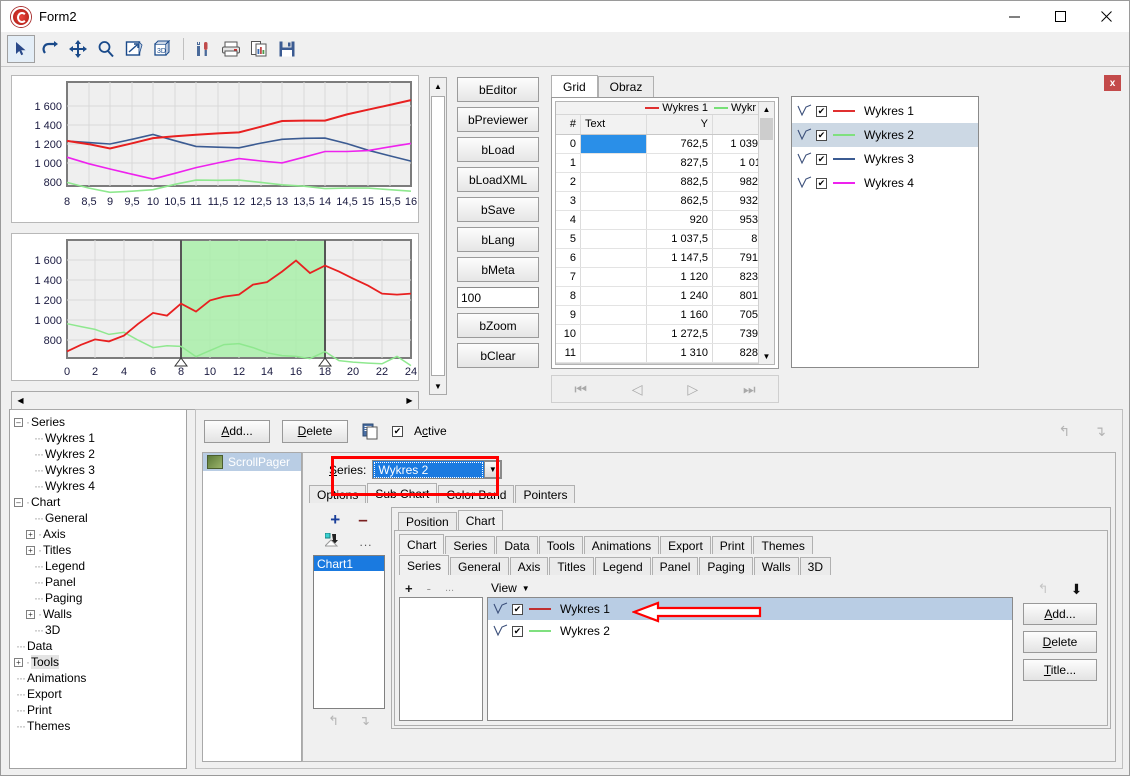 This screenshot has height=776, width=1130. I want to click on button-bpreviewer: bPreviewer, so click(498, 119).